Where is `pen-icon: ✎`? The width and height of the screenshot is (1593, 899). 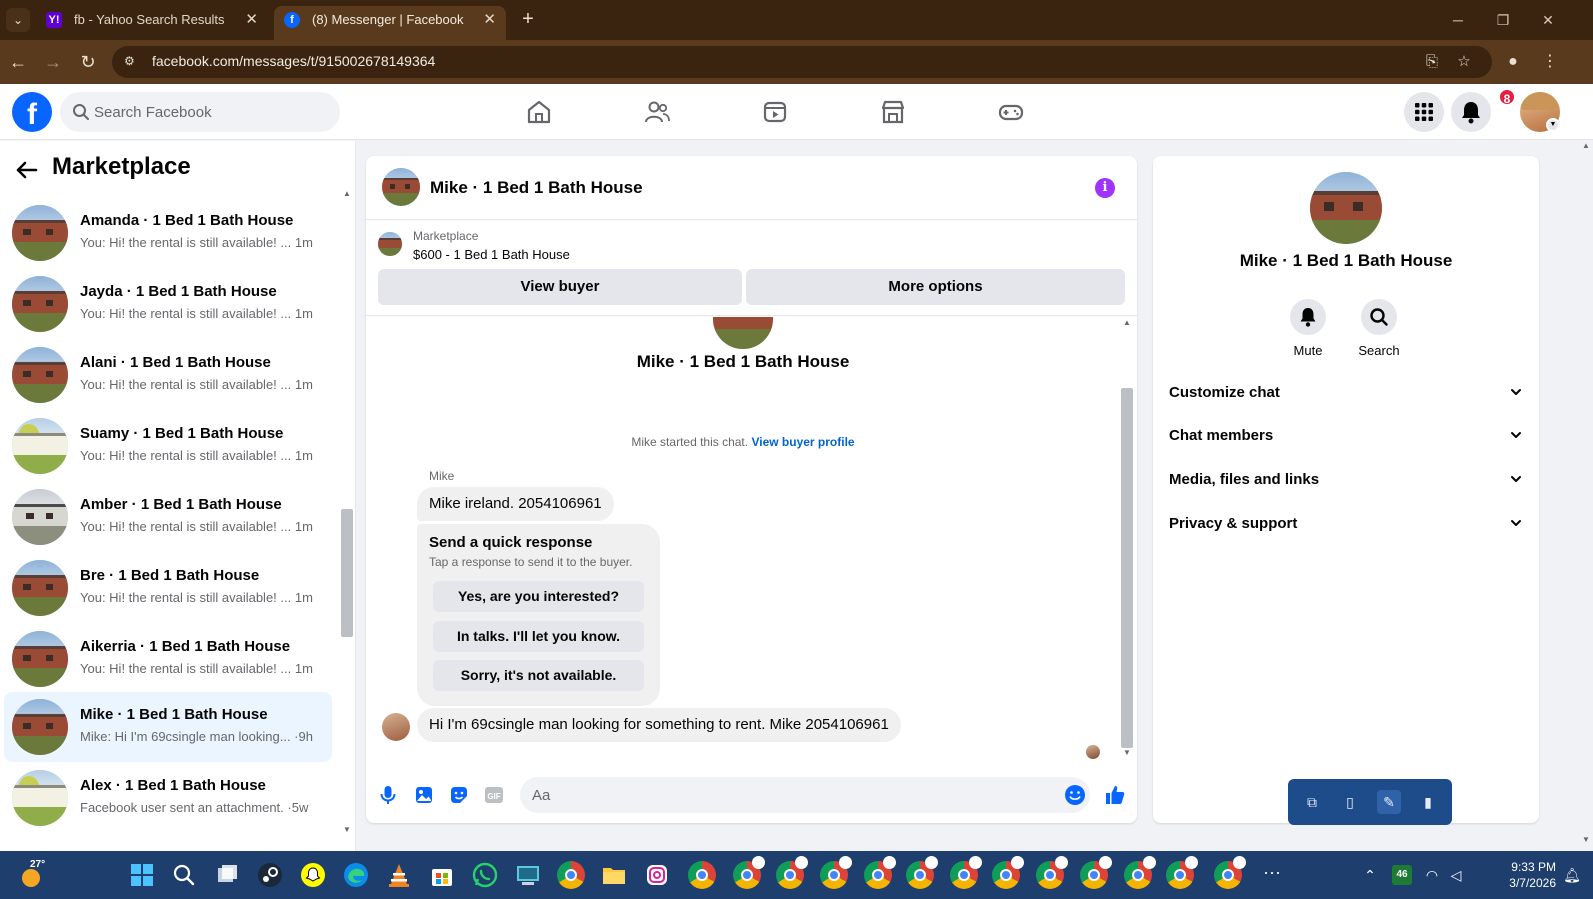
pen-icon: ✎ is located at coordinates (1389, 802).